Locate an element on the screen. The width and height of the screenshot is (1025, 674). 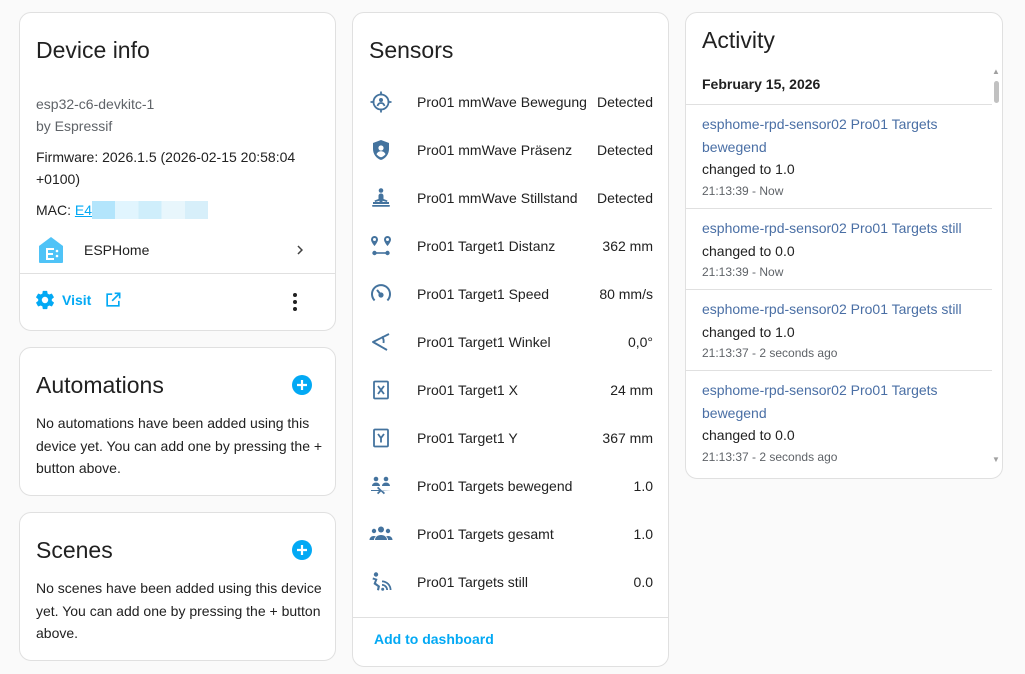
activity-scrollbar is located at coordinates (996, 269).